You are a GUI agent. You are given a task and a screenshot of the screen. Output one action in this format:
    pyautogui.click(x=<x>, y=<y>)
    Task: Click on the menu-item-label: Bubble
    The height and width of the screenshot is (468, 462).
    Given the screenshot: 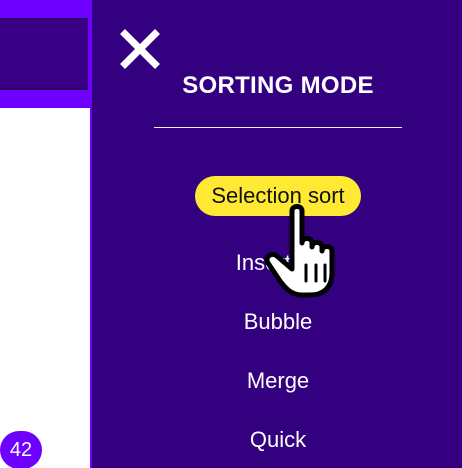 What is the action you would take?
    pyautogui.click(x=278, y=322)
    